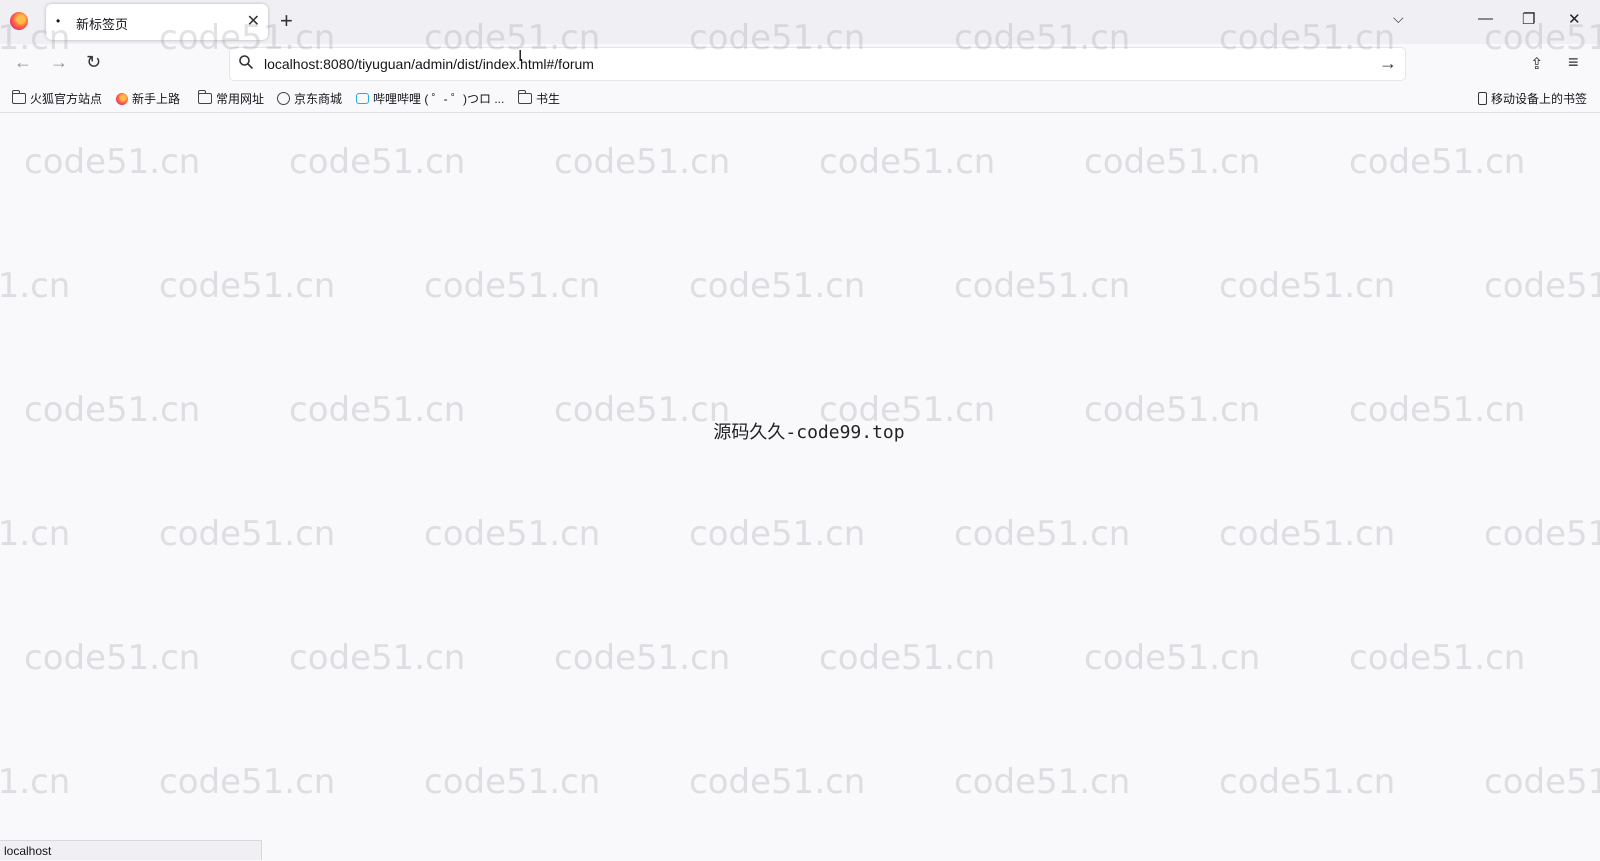 The width and height of the screenshot is (1600, 861). Describe the element at coordinates (131, 850) in the screenshot. I see `status-bar: localhost` at that location.